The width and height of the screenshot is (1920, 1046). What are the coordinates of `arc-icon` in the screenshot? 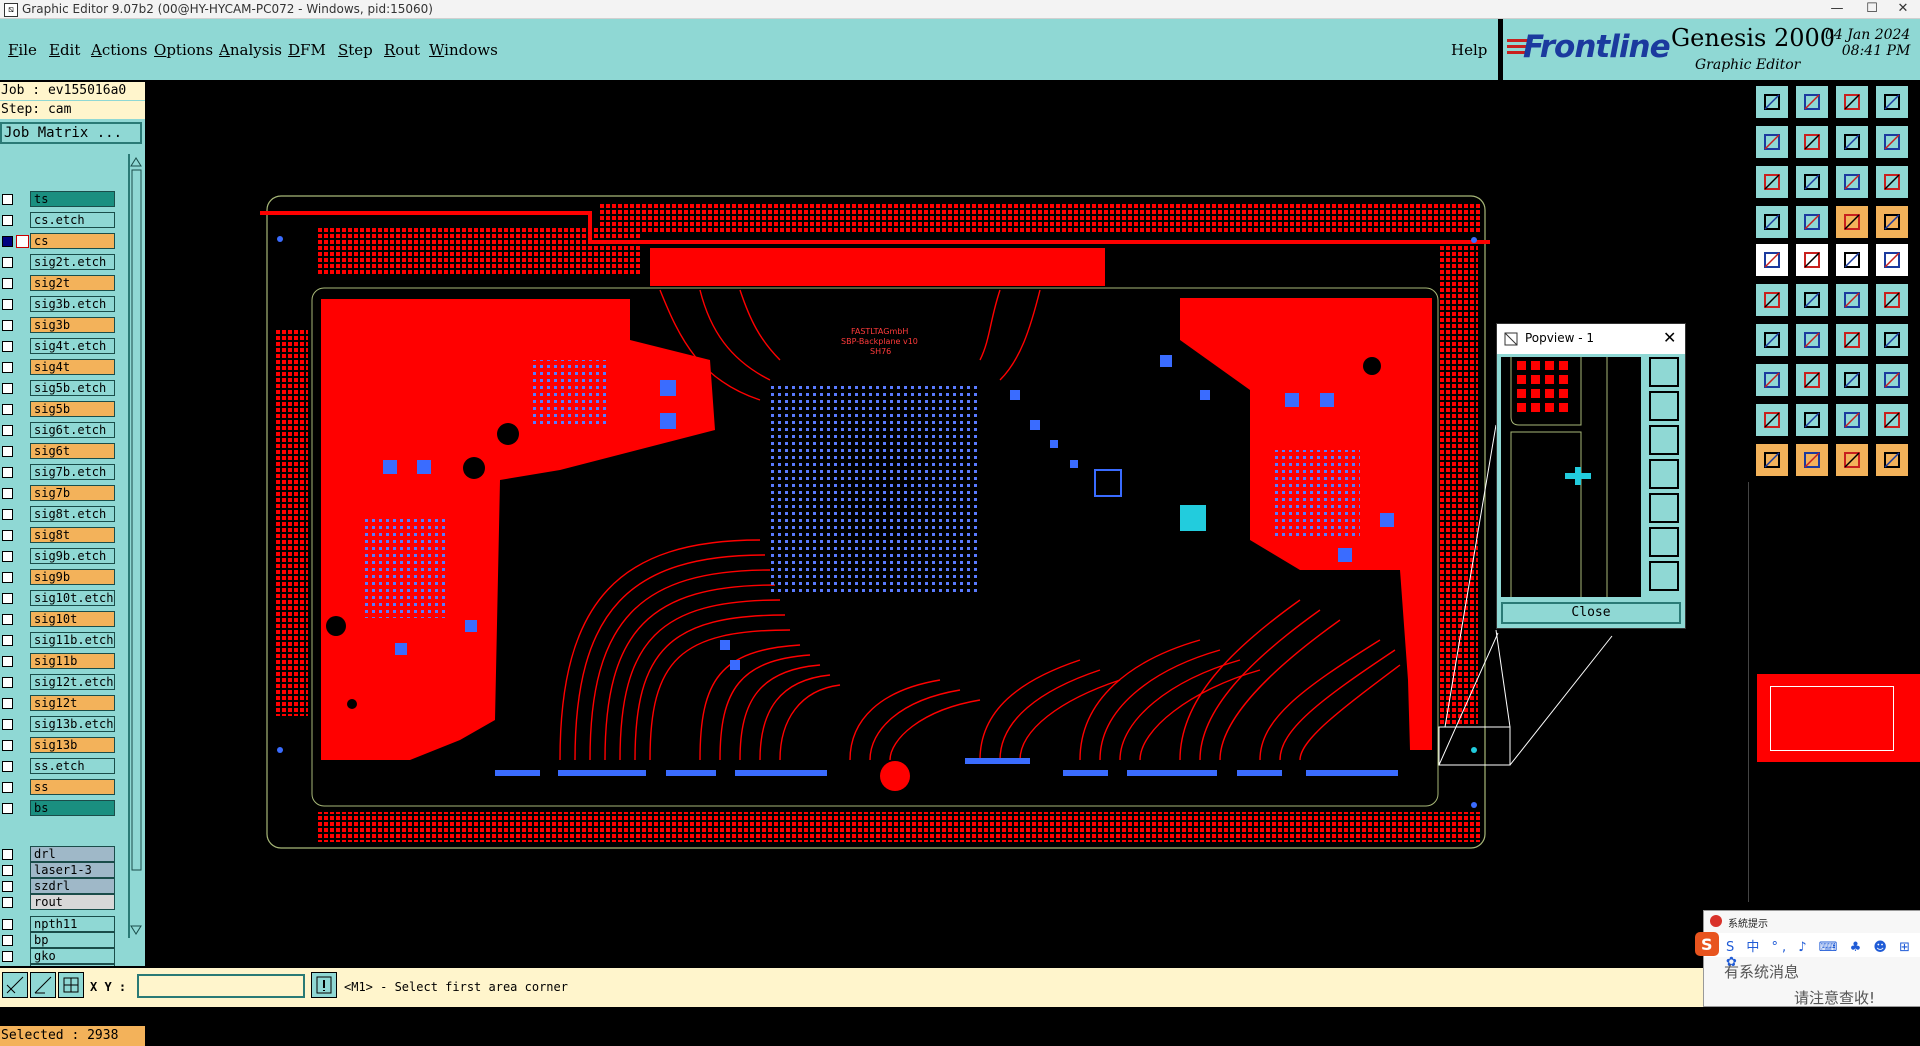 It's located at (1852, 340).